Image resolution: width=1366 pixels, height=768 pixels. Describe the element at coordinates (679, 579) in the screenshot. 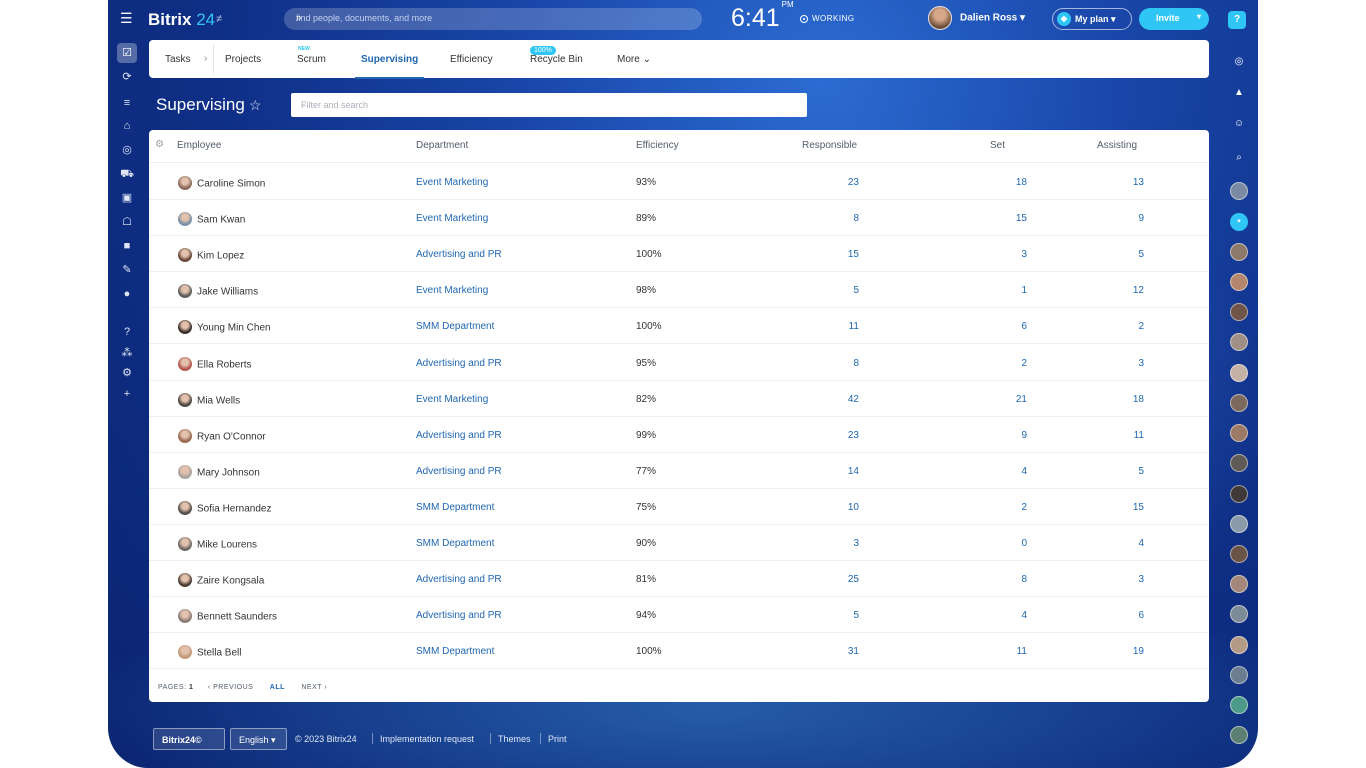

I see `table-row: Zaire Kongsala Advertising and PR 81% 25 8 3` at that location.